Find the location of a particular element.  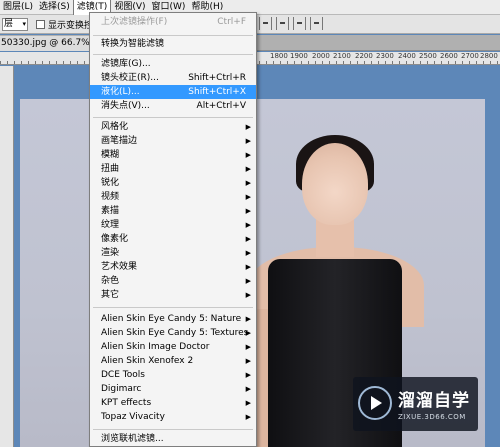

menu-layer: 图层(L) is located at coordinates (18, 7).